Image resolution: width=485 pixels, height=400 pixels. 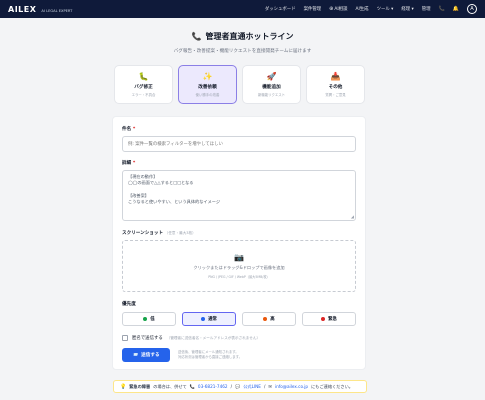 I want to click on subject-label: 件名 *, so click(x=239, y=129).